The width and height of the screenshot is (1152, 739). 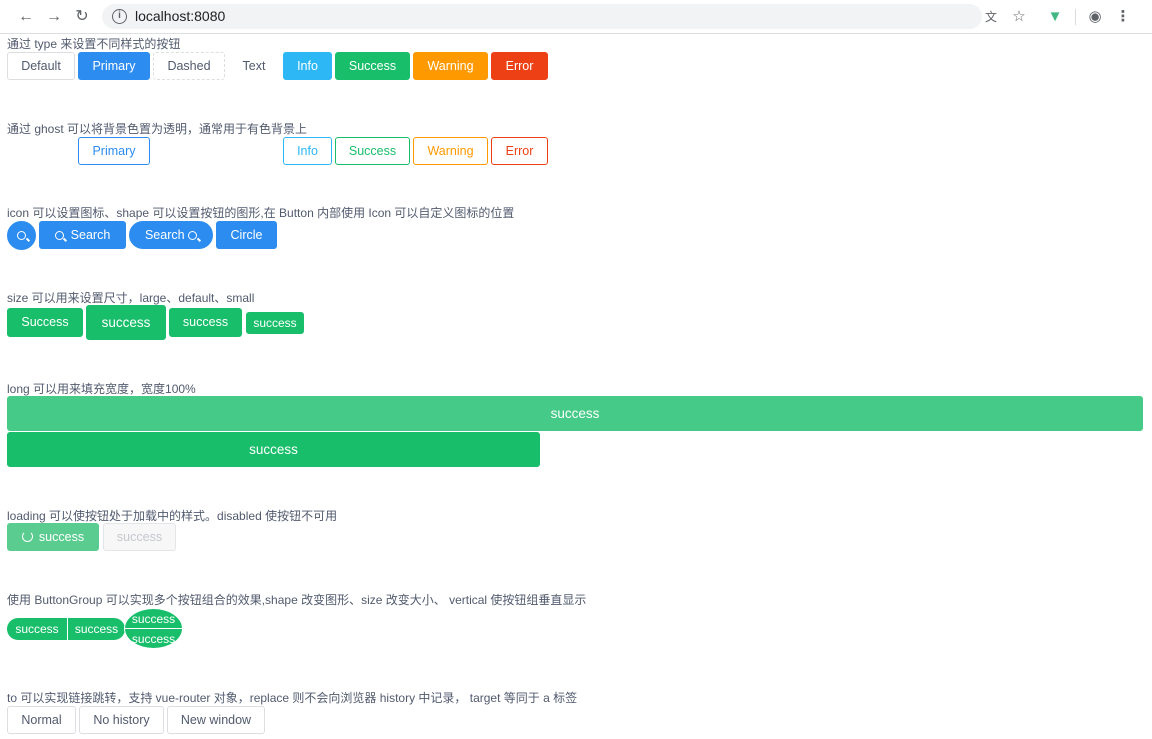 I want to click on group-vertical-success-button-1: success, so click(x=153, y=619).